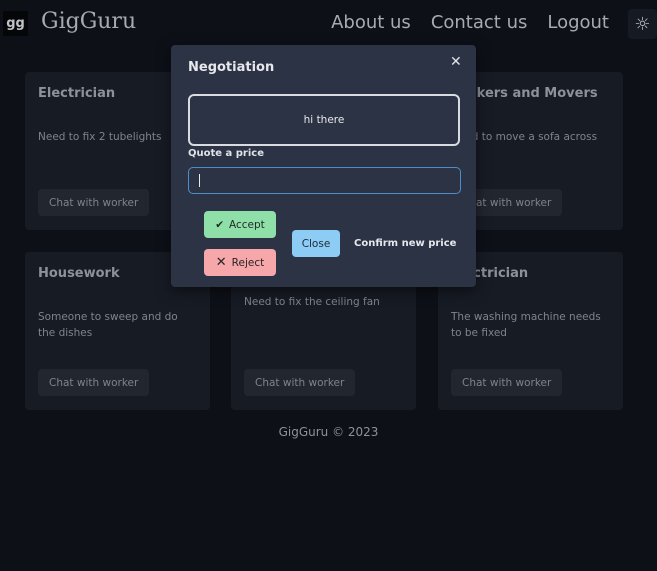 Image resolution: width=657 pixels, height=571 pixels. Describe the element at coordinates (316, 243) in the screenshot. I see `close-button: Close` at that location.